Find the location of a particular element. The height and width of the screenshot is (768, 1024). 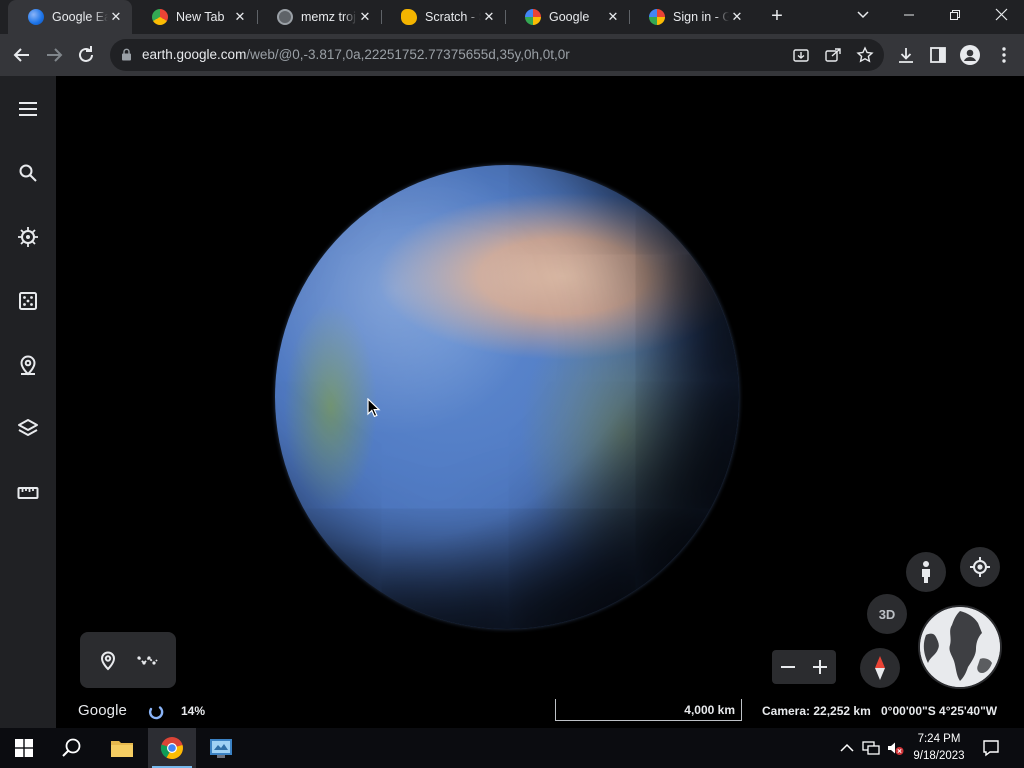

tab-title: memz trojan is located at coordinates (329, 17).